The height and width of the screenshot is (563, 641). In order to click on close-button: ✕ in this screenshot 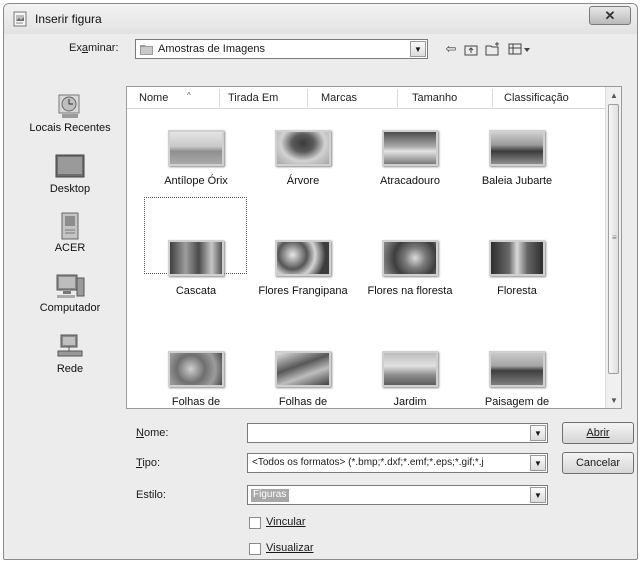, I will do `click(610, 15)`.